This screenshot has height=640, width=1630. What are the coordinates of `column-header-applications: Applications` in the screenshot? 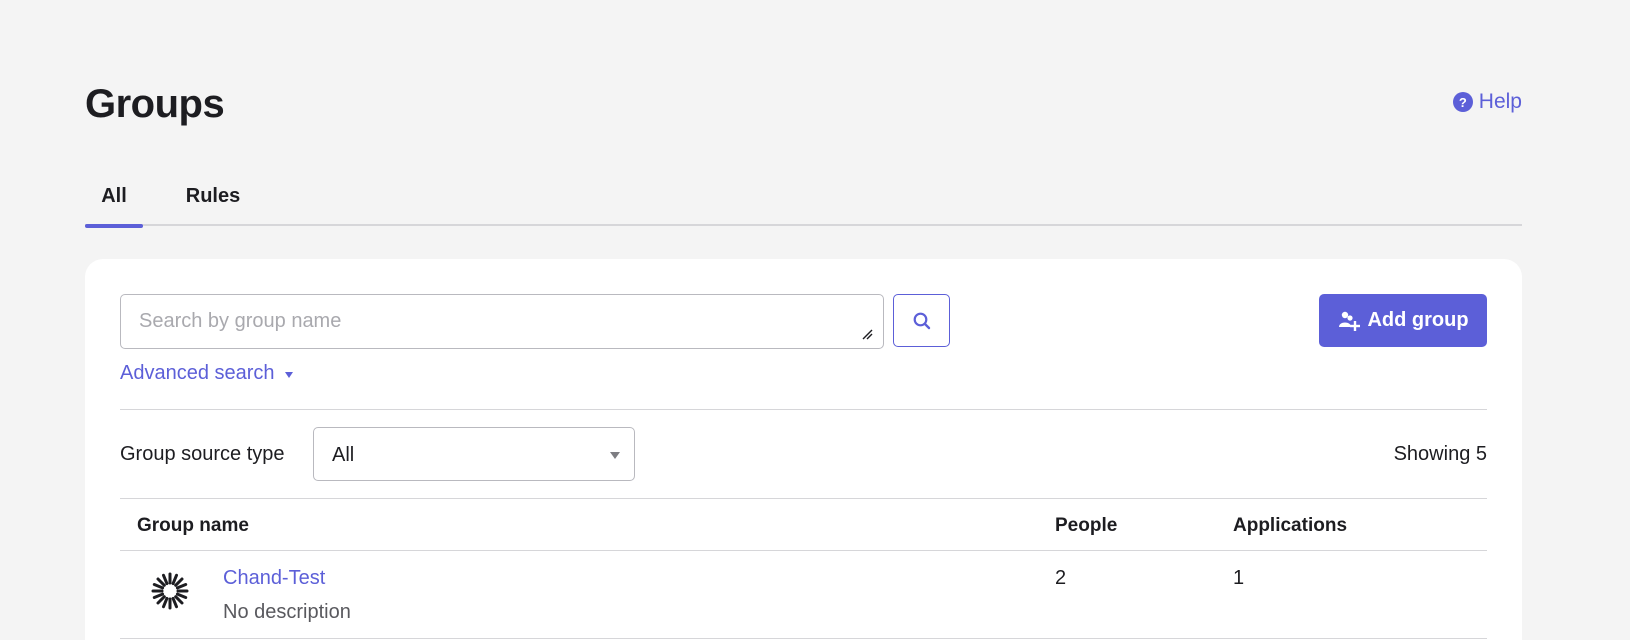 It's located at (1290, 525).